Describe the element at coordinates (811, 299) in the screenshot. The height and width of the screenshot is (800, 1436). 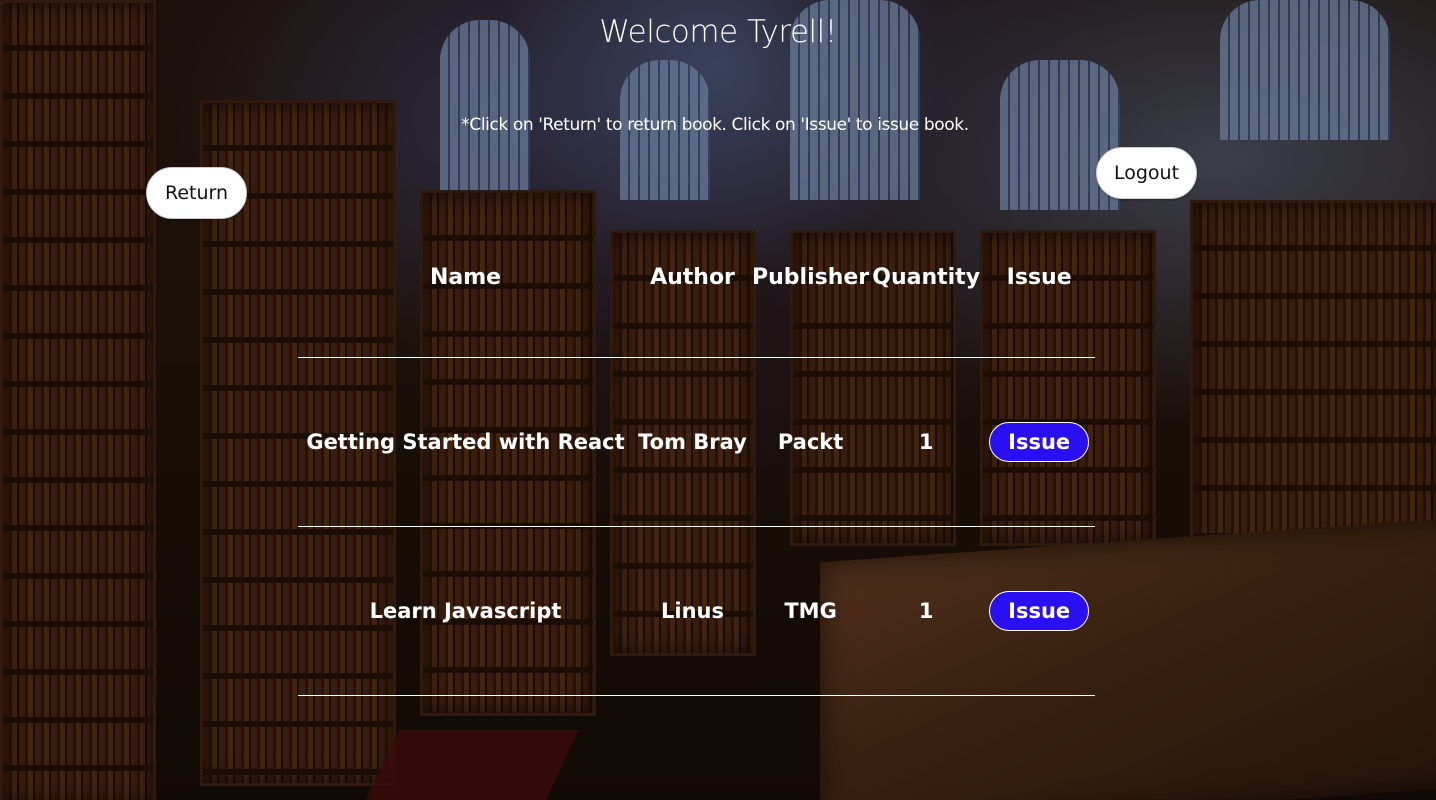
I see `column-header-publisher: Publisher` at that location.